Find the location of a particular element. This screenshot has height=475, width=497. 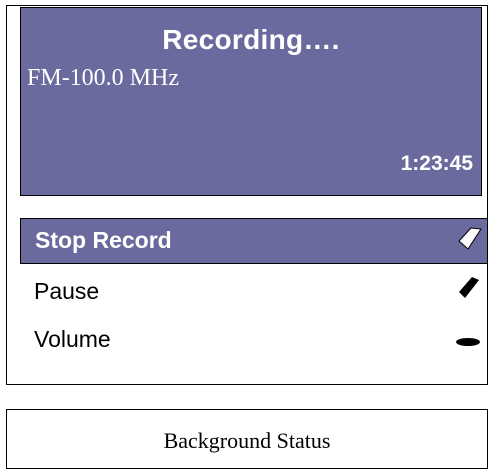

background-status-box: Background Status is located at coordinates (247, 439).